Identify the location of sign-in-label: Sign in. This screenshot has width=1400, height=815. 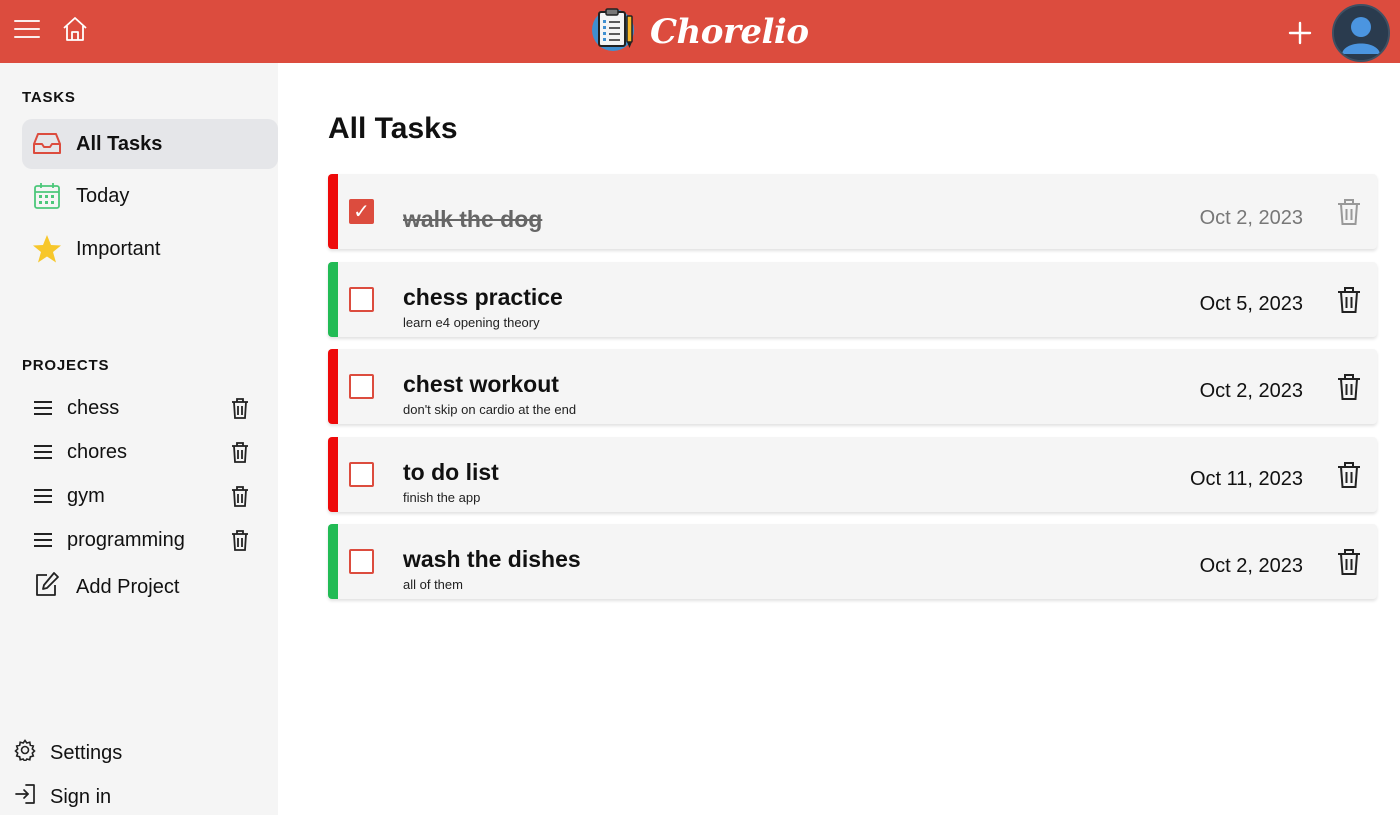
(81, 796).